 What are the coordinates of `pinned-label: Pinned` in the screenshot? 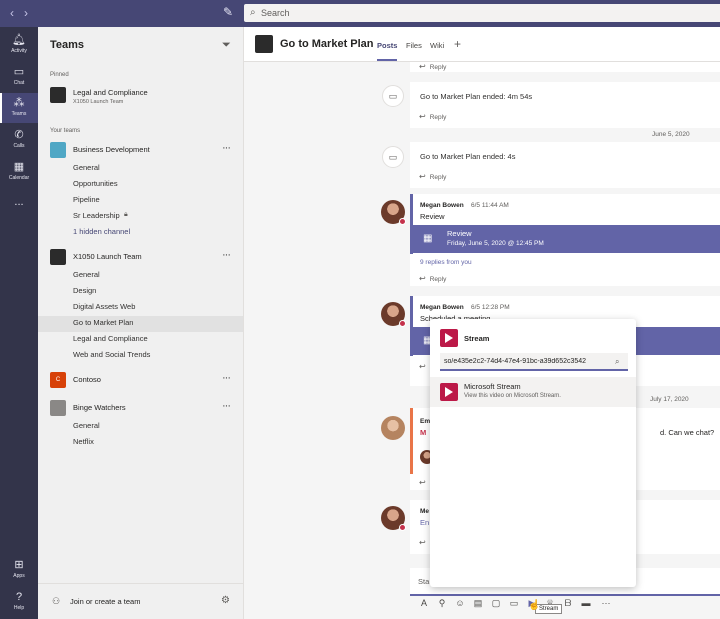 It's located at (59, 75).